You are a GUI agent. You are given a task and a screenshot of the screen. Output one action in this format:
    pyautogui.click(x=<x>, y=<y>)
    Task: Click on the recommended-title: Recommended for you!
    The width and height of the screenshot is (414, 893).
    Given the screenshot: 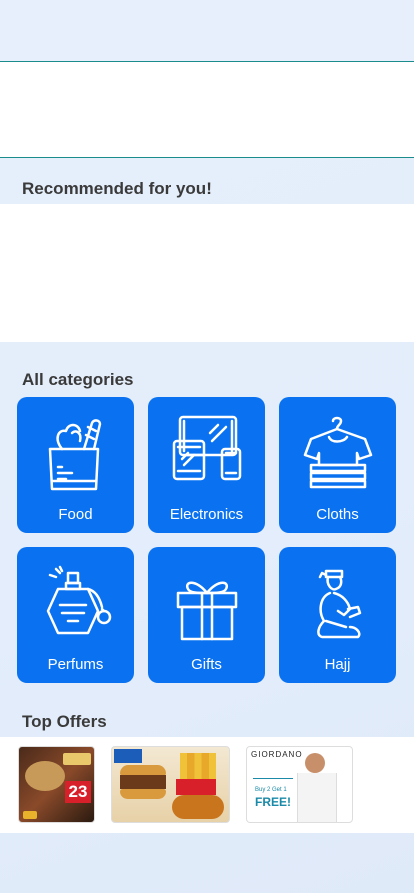 What is the action you would take?
    pyautogui.click(x=117, y=188)
    